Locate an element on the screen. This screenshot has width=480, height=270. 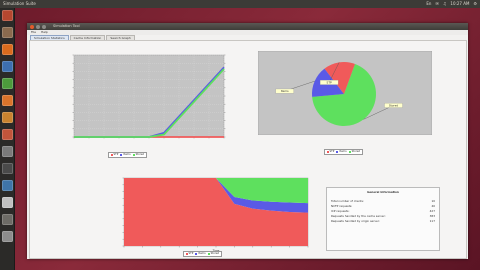
legend-swatch-stp is located at coordinates (111, 155).